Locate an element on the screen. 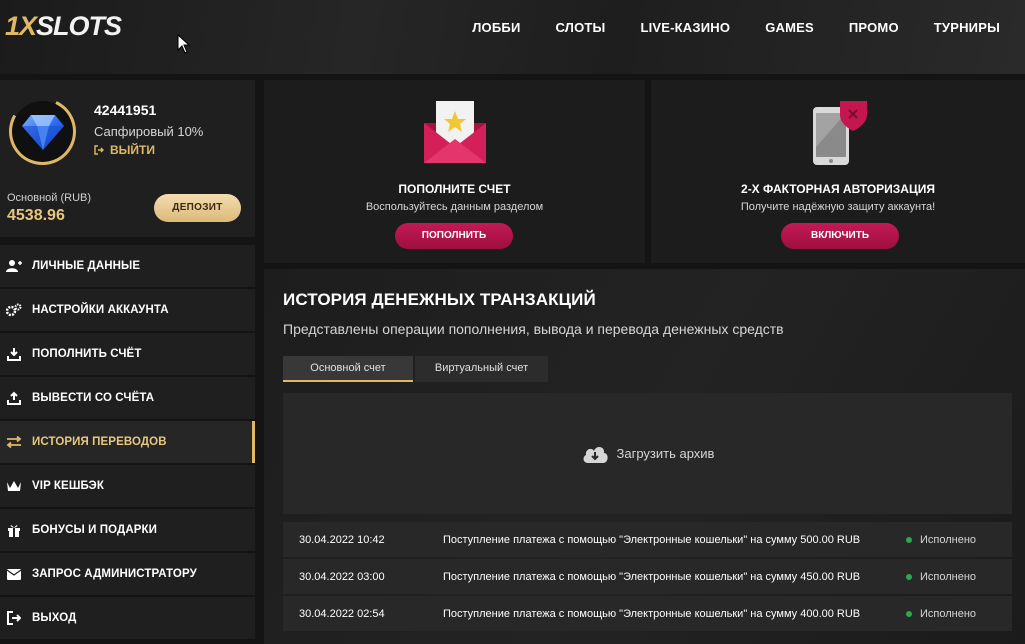  menu-item-account-settings: НАСТРОЙКИ АККАУНТА is located at coordinates (127, 310).